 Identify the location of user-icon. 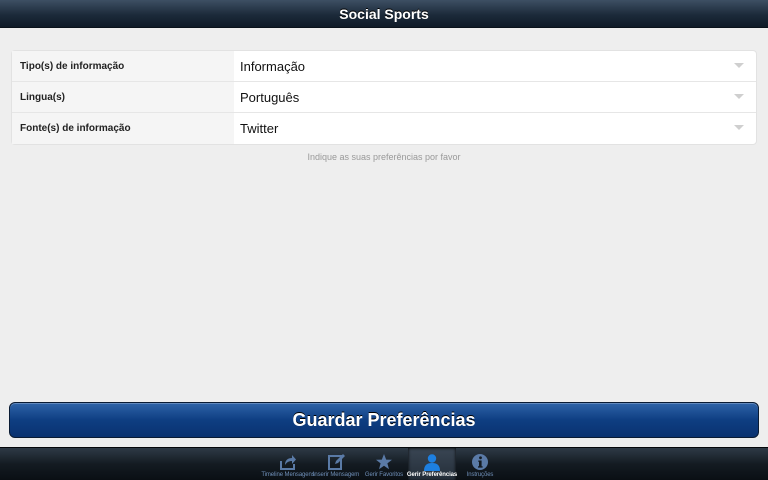
(432, 462).